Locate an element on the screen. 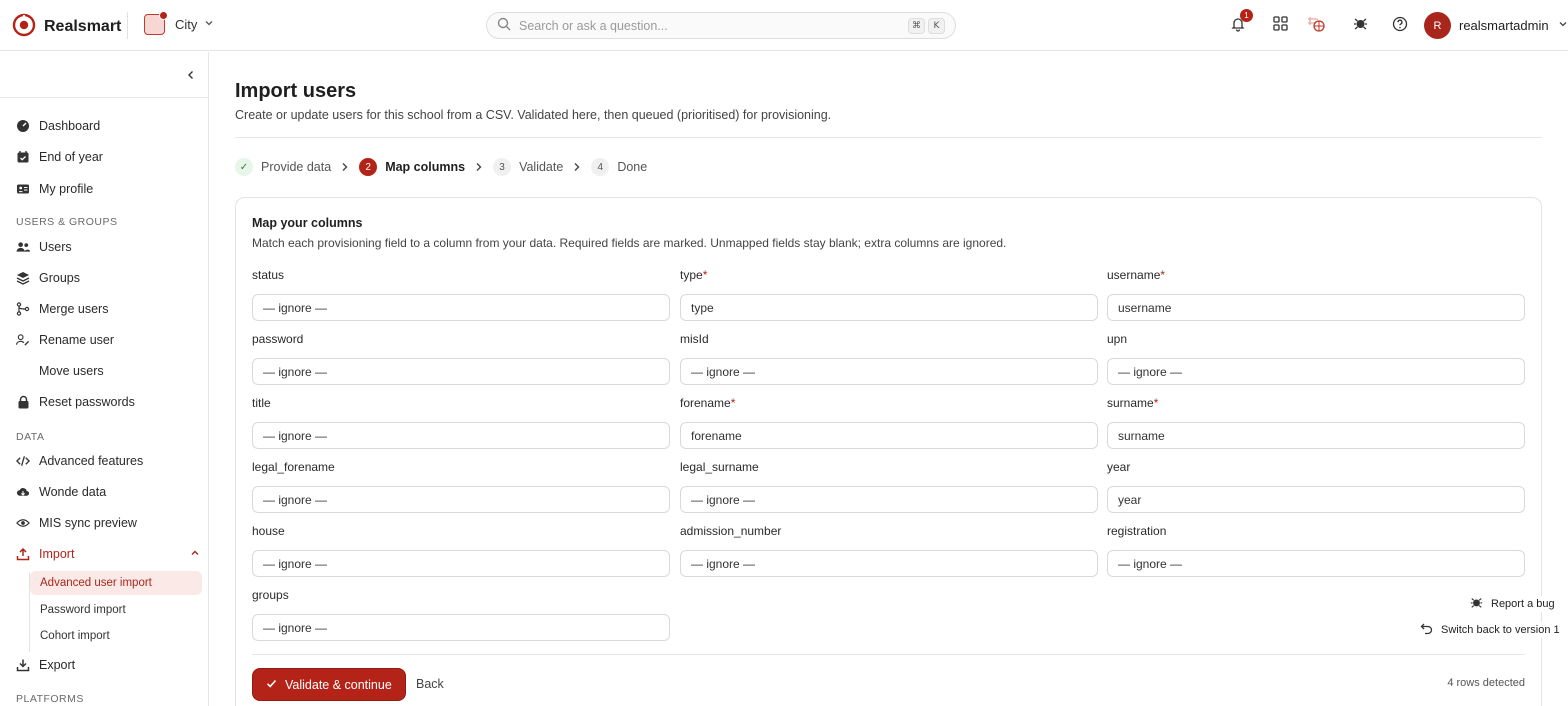  legal-forename-column-select is located at coordinates (461, 499).